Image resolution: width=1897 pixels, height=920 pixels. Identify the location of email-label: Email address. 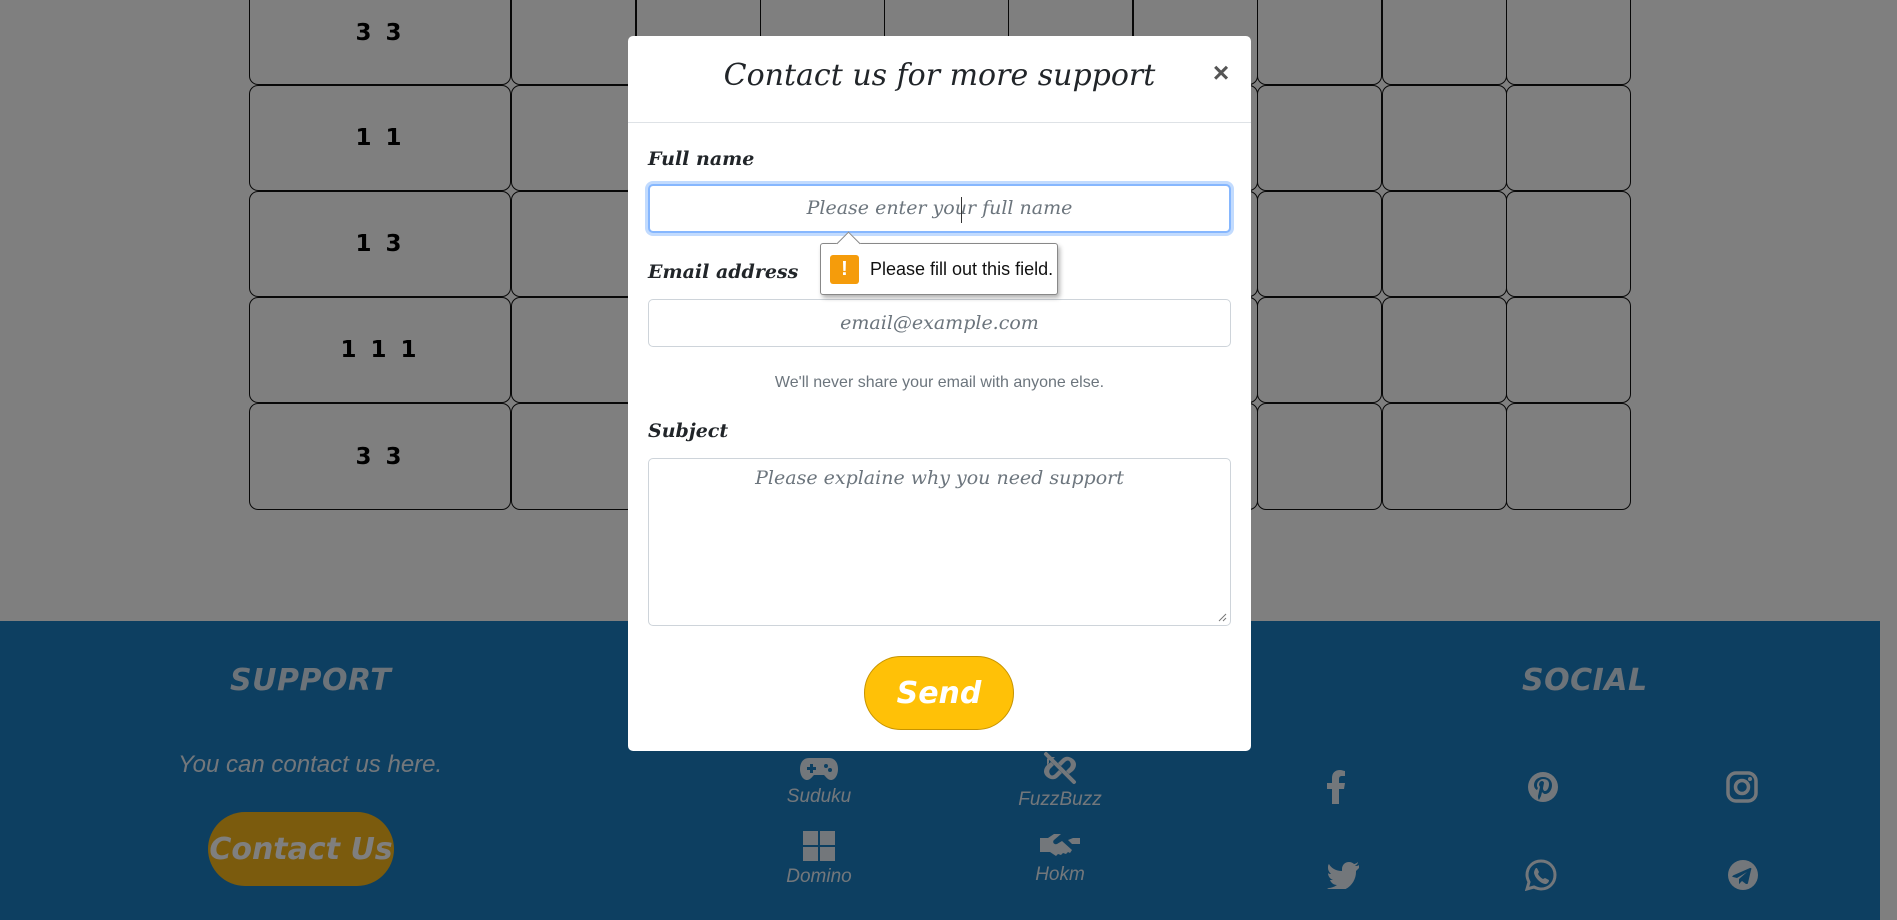
(723, 272).